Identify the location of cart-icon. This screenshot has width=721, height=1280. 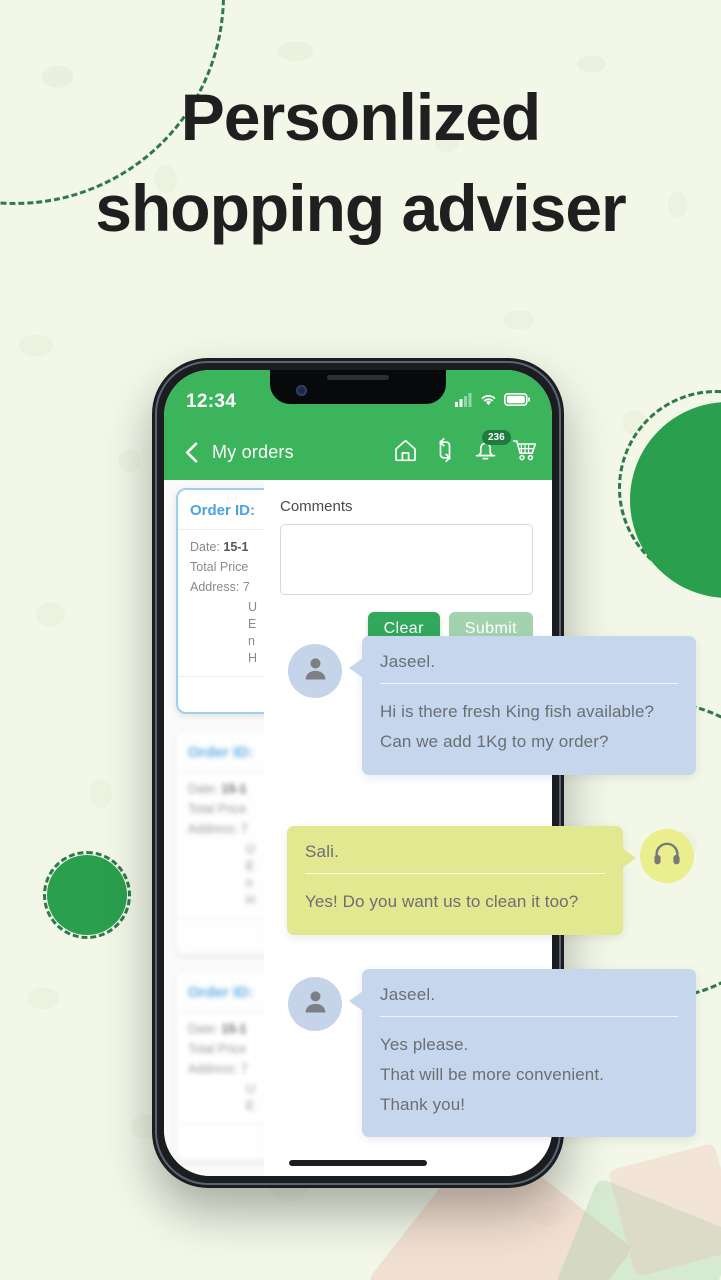
(525, 452).